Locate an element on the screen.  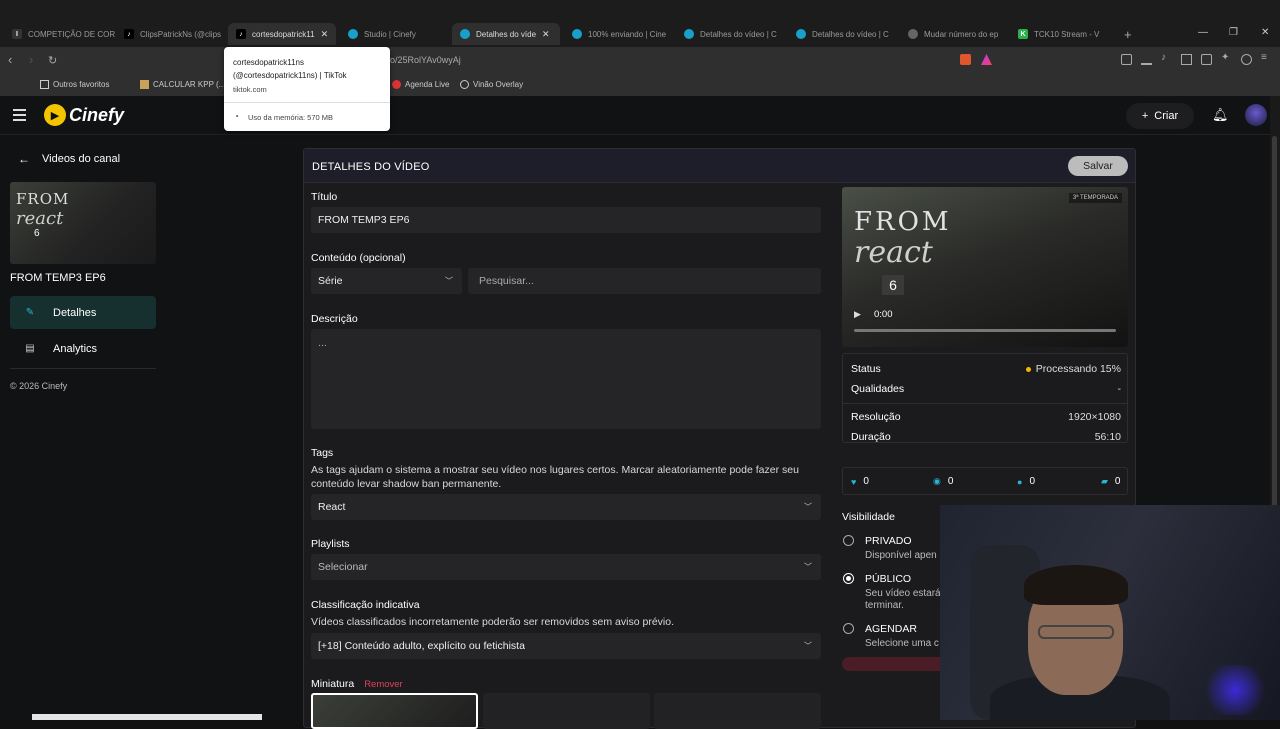
sidebar-icon is located at coordinates (1186, 59).